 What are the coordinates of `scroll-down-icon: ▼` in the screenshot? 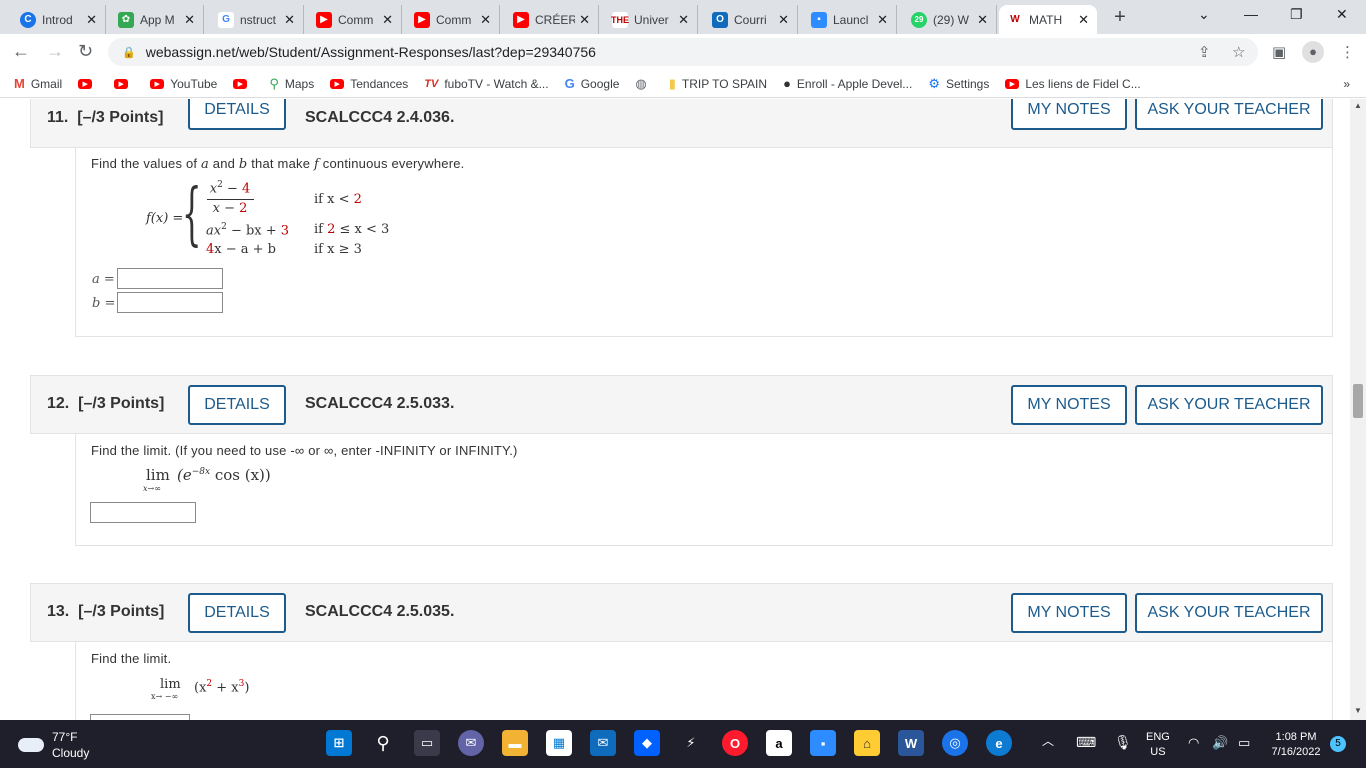 It's located at (1358, 710).